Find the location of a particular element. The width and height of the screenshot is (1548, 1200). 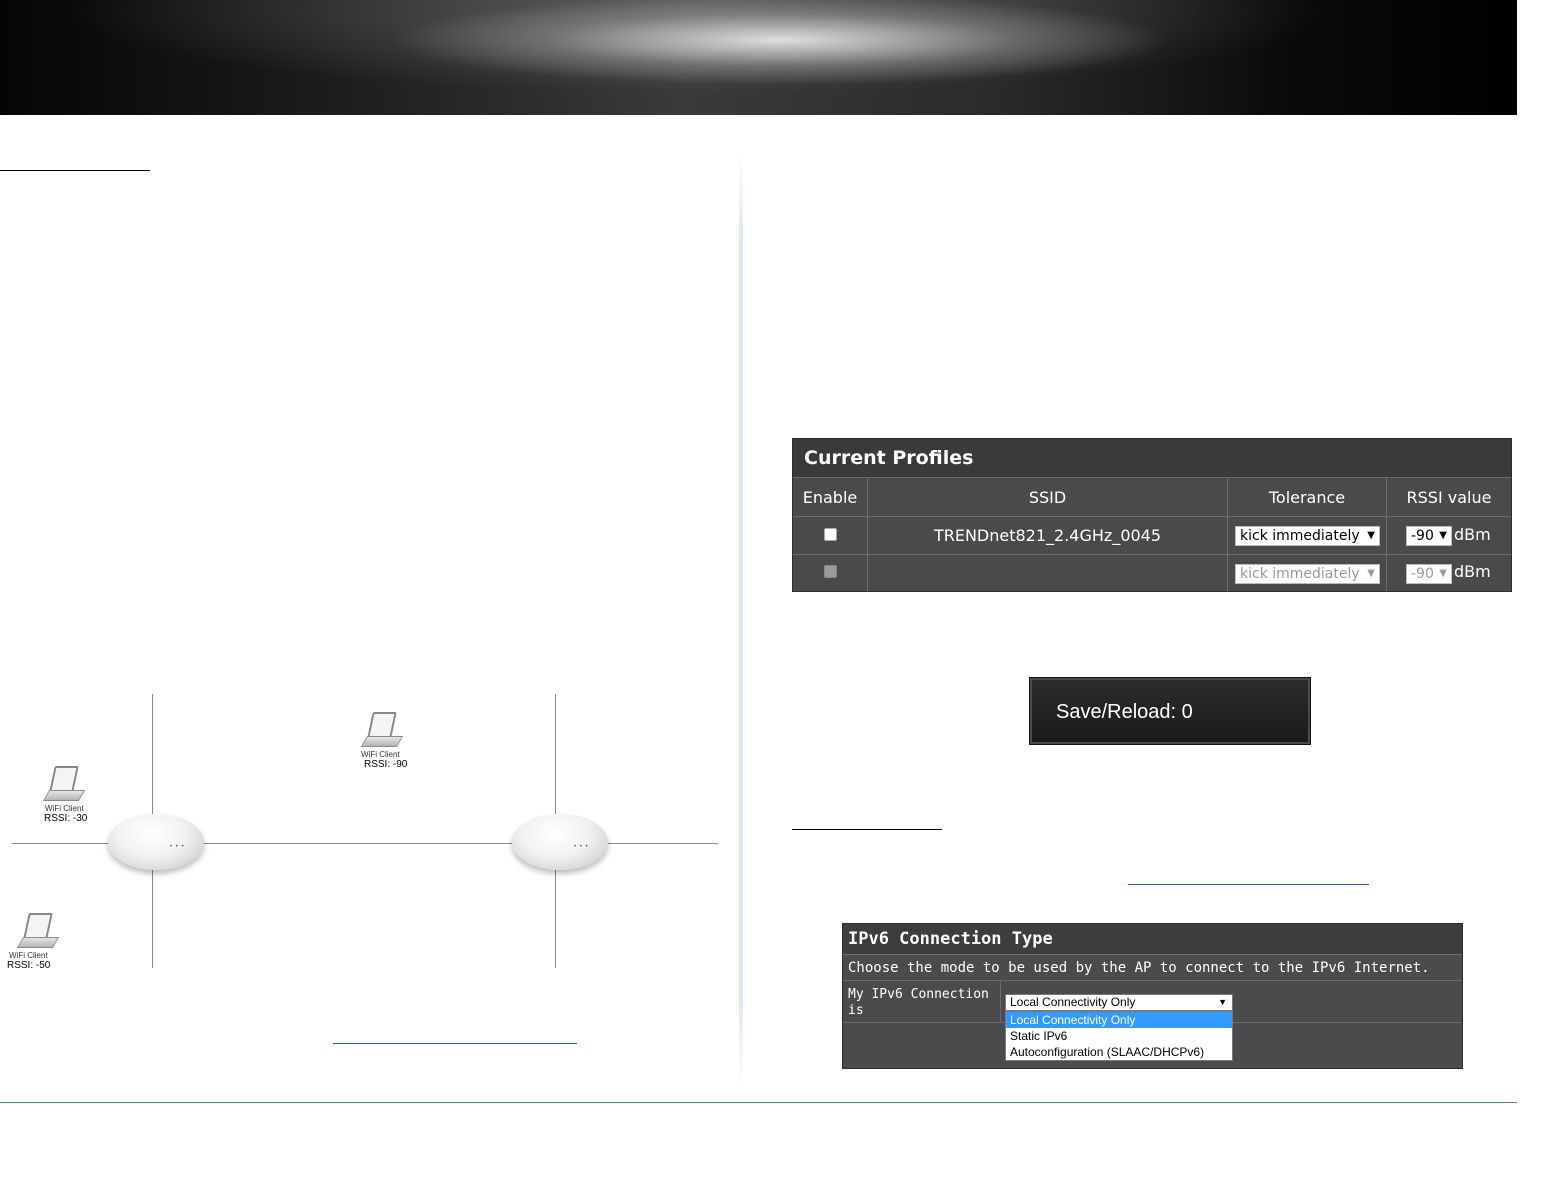

option-static-ipv6: Static IPv6 is located at coordinates (1119, 1036).